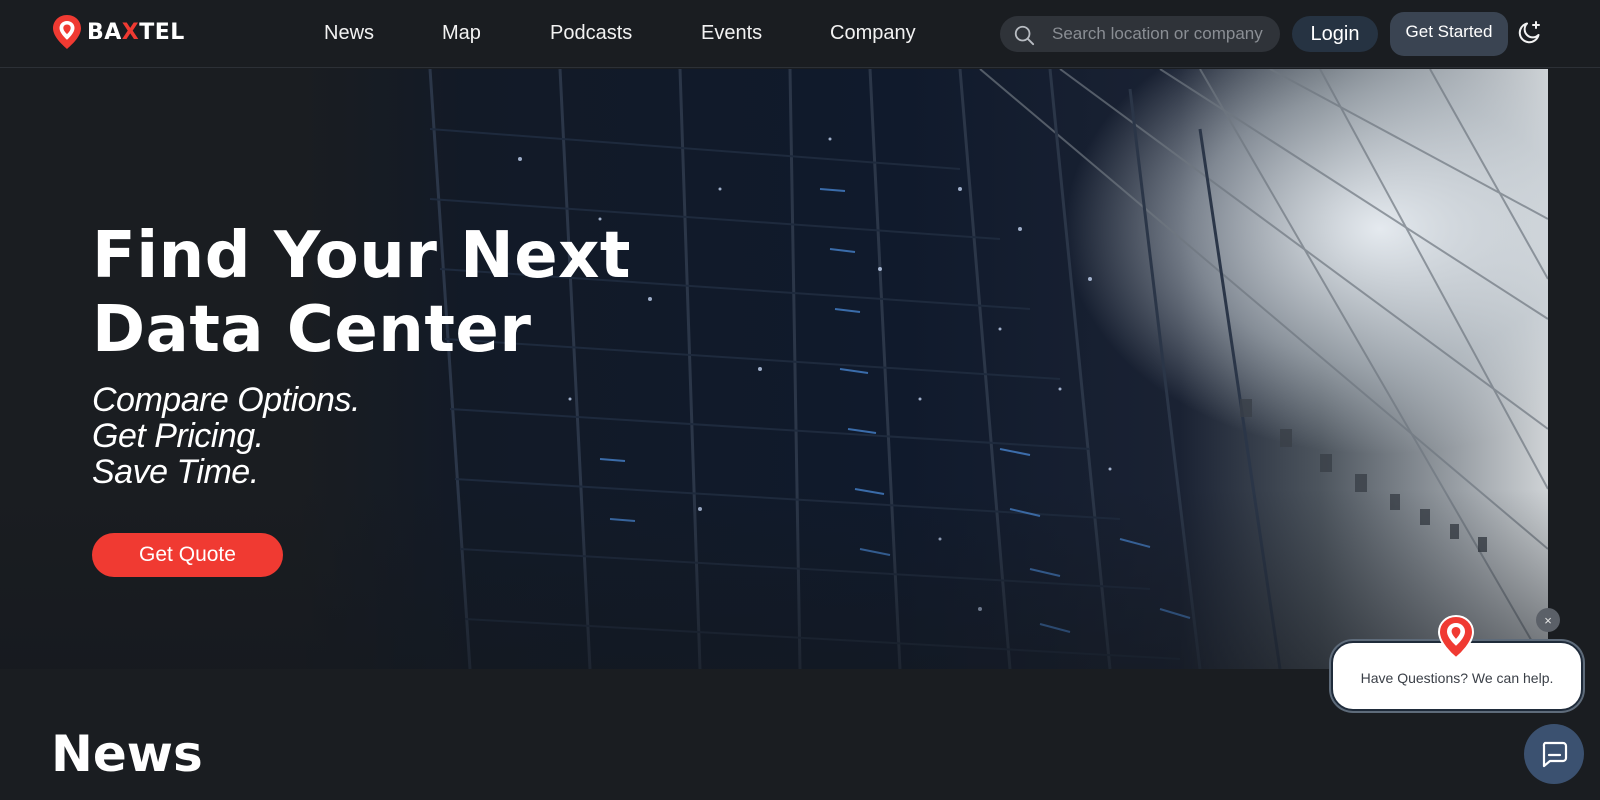  I want to click on logo-wordmark-suffix: TEL, so click(162, 32).